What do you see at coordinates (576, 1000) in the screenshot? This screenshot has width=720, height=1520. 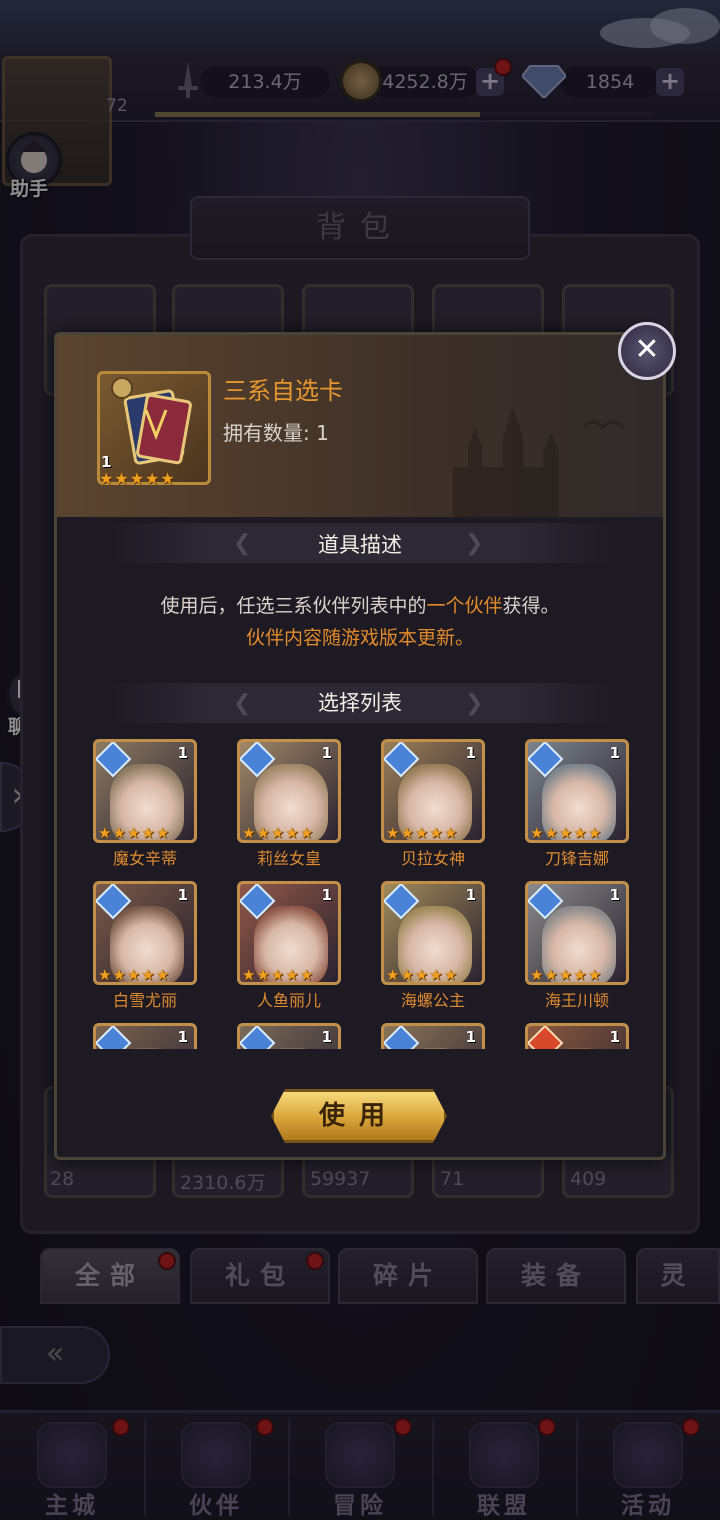 I see `hero-name: 海王川顿` at bounding box center [576, 1000].